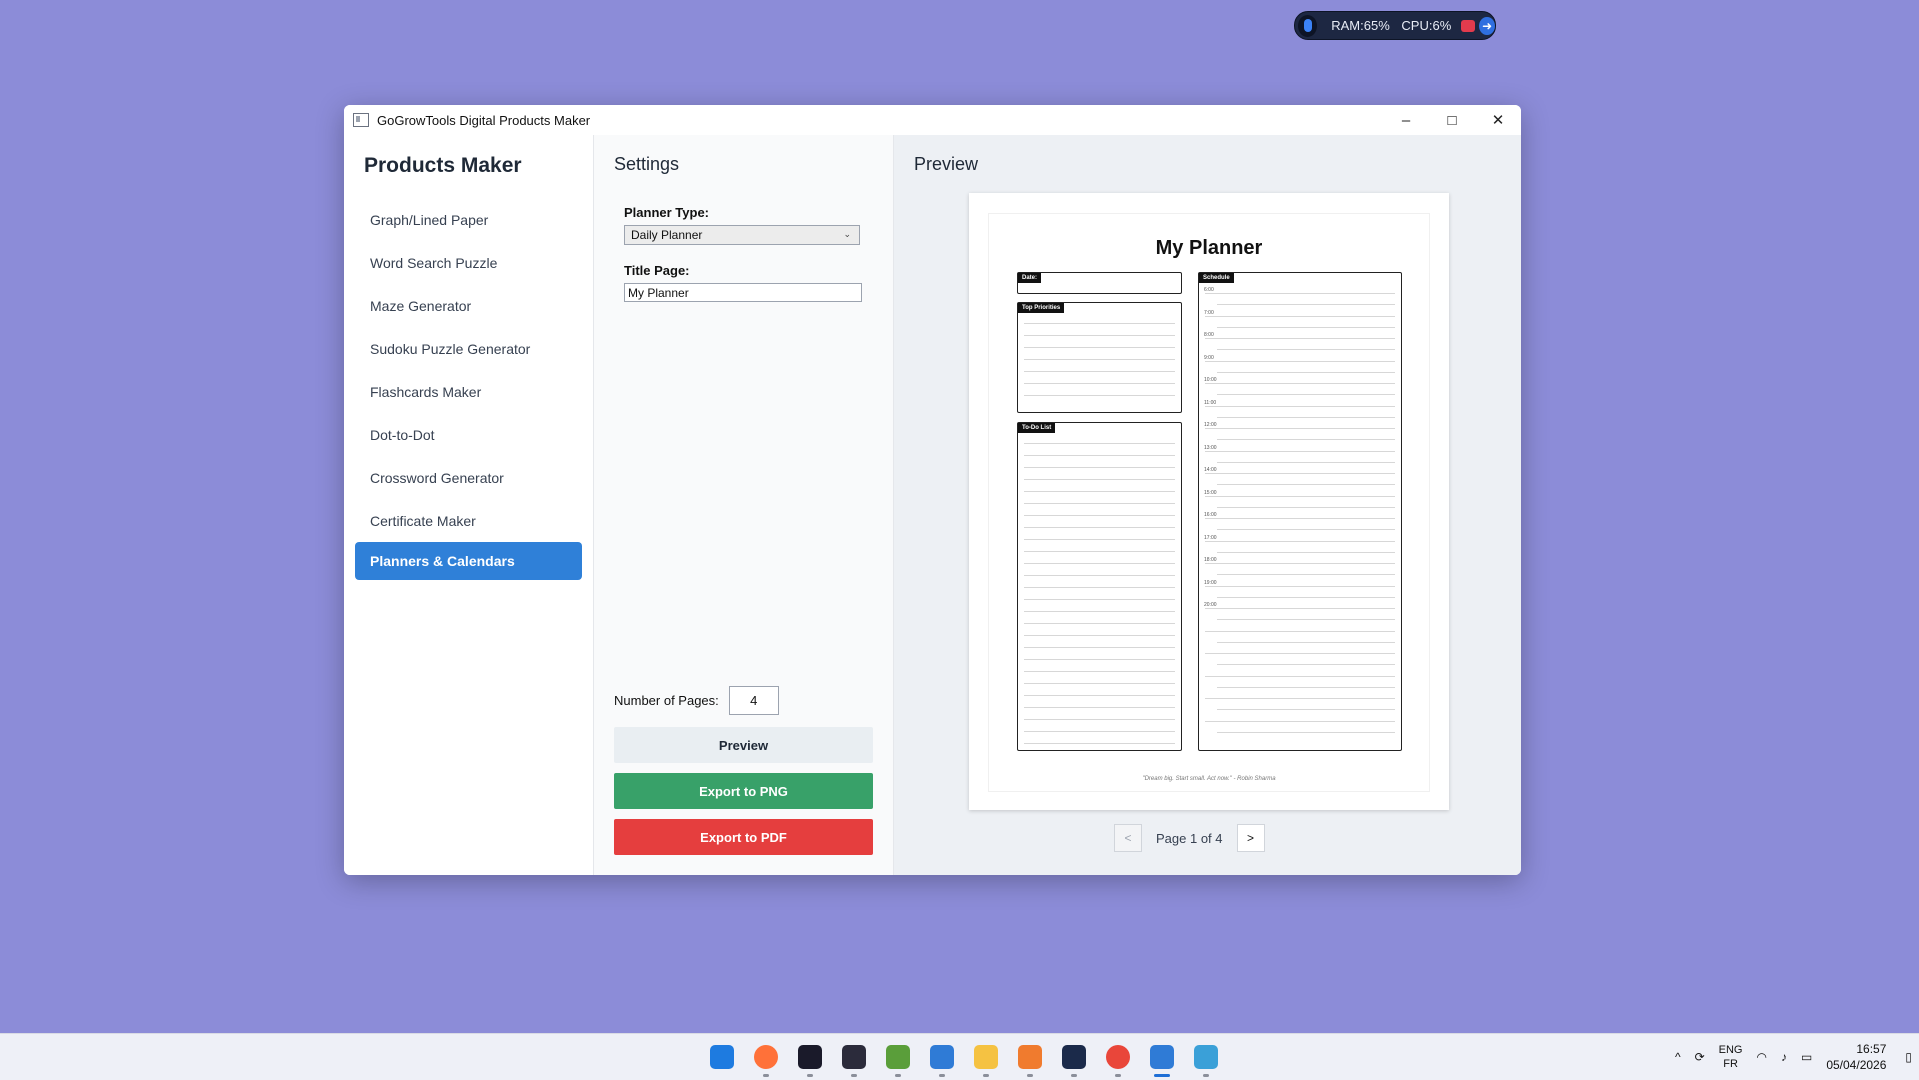 The height and width of the screenshot is (1080, 1919). I want to click on notification-icon: ▯, so click(1908, 1057).